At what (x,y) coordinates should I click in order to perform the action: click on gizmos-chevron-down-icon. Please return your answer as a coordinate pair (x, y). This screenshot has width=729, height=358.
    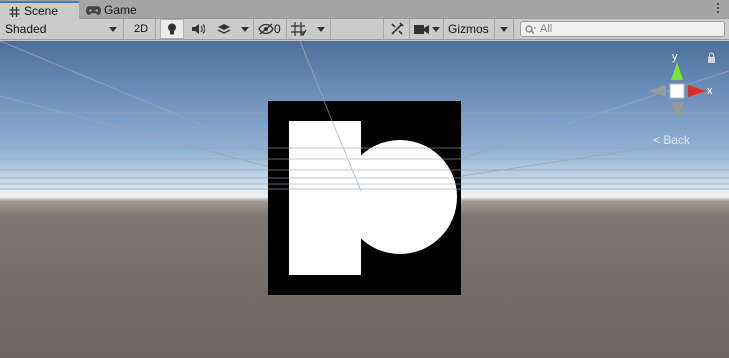
    Looking at the image, I should click on (504, 29).